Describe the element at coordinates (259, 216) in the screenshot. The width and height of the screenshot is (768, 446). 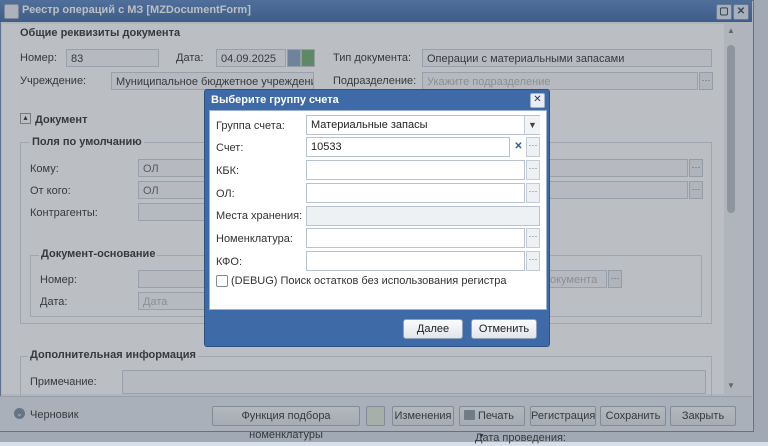
I see `storage-label: Места хранения:` at that location.